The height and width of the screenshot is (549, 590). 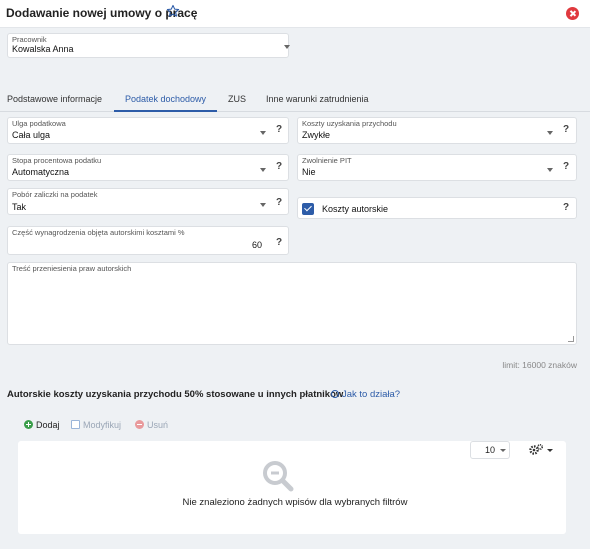 What do you see at coordinates (541, 450) in the screenshot?
I see `settings-gear-icon` at bounding box center [541, 450].